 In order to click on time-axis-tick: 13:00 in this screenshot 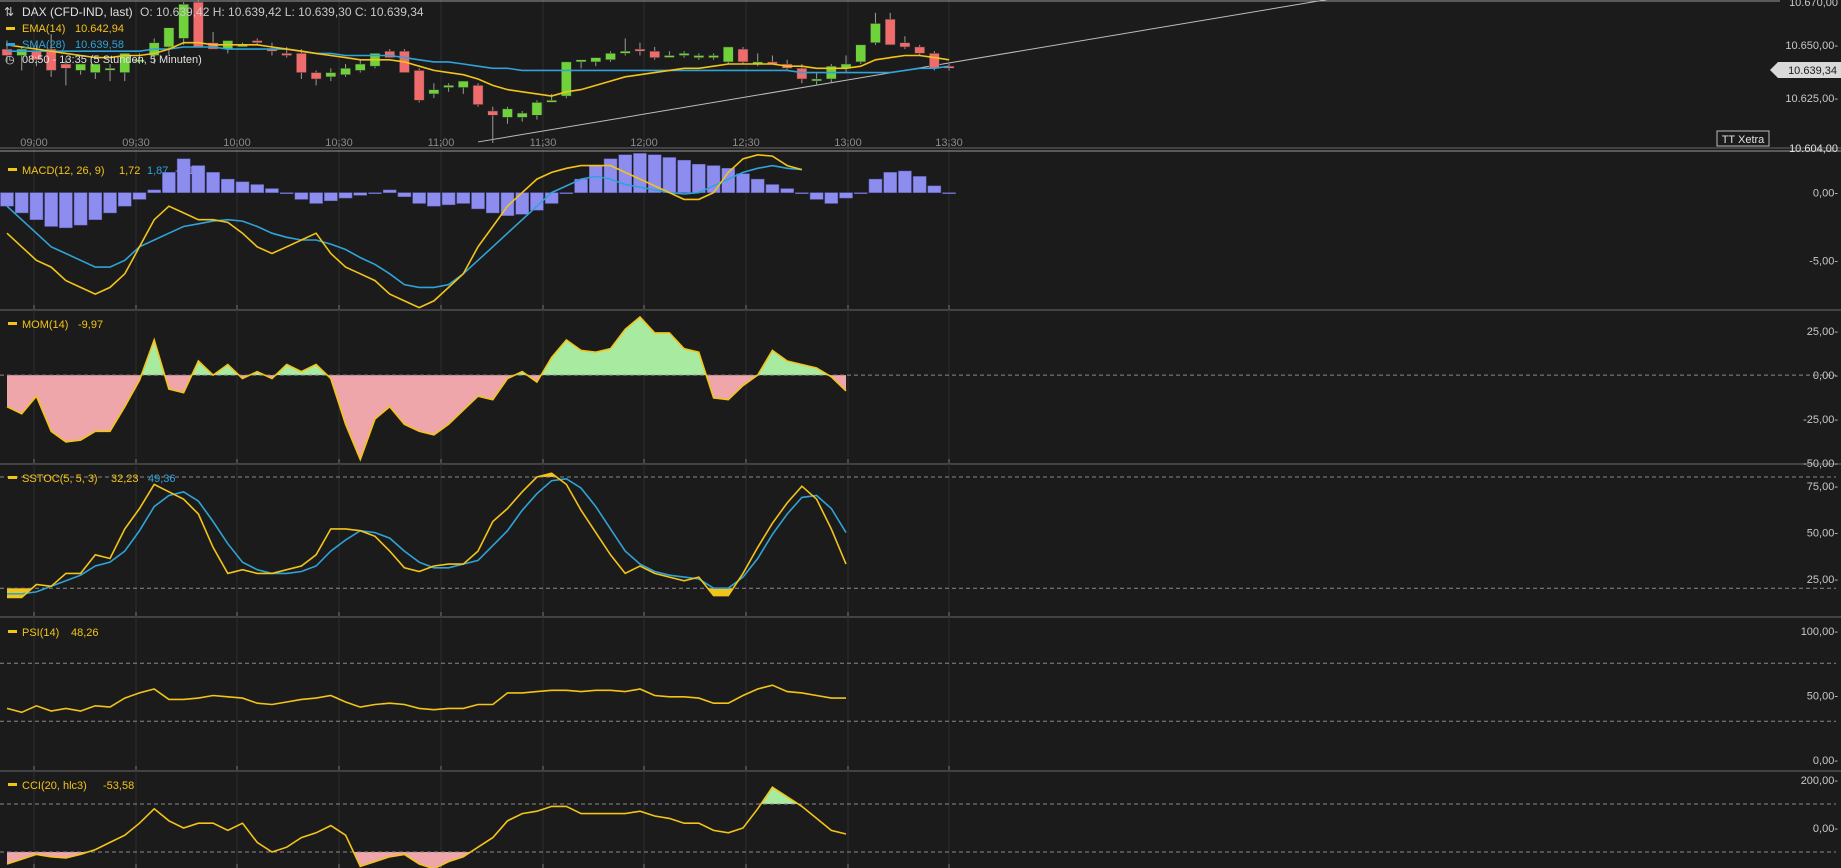, I will do `click(848, 143)`.